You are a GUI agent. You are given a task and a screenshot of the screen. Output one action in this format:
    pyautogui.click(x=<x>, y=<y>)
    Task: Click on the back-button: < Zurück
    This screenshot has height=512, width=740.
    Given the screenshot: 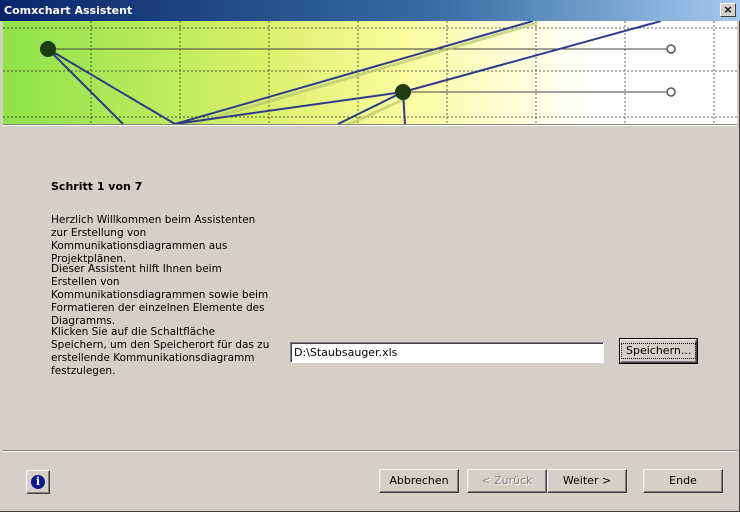 What is the action you would take?
    pyautogui.click(x=507, y=481)
    